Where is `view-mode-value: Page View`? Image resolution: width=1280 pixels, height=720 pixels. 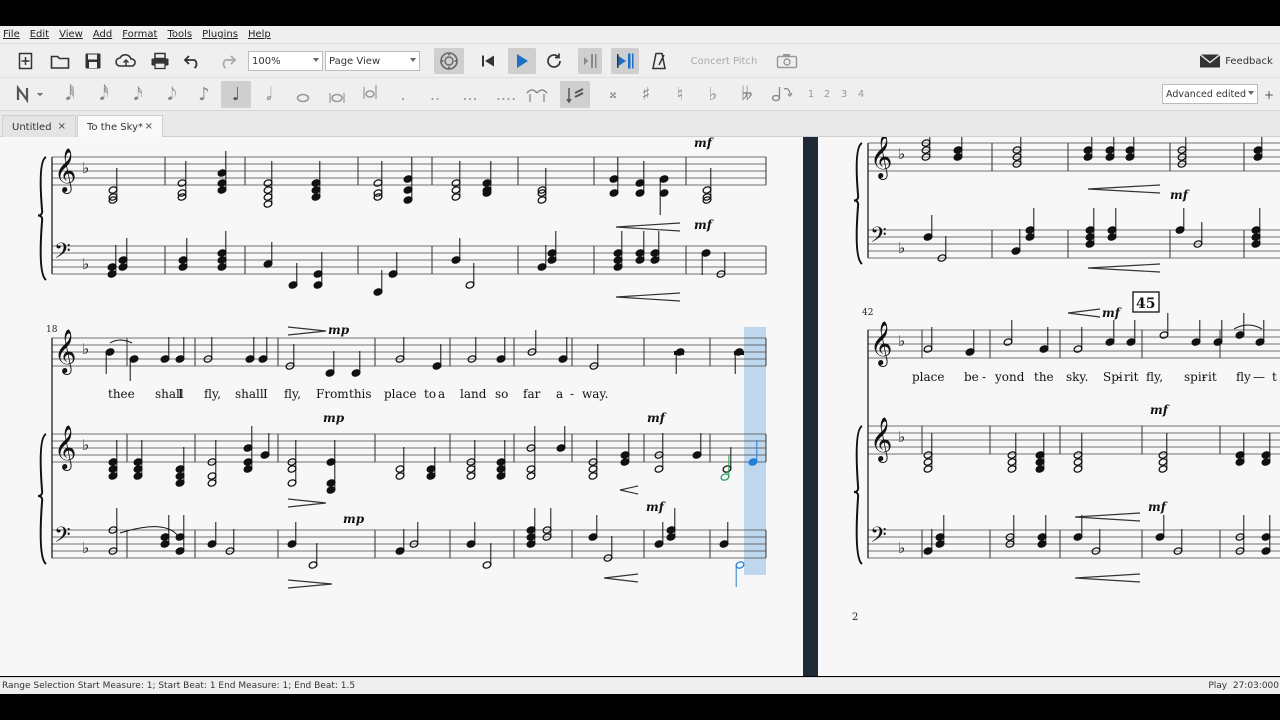 view-mode-value: Page View is located at coordinates (355, 61).